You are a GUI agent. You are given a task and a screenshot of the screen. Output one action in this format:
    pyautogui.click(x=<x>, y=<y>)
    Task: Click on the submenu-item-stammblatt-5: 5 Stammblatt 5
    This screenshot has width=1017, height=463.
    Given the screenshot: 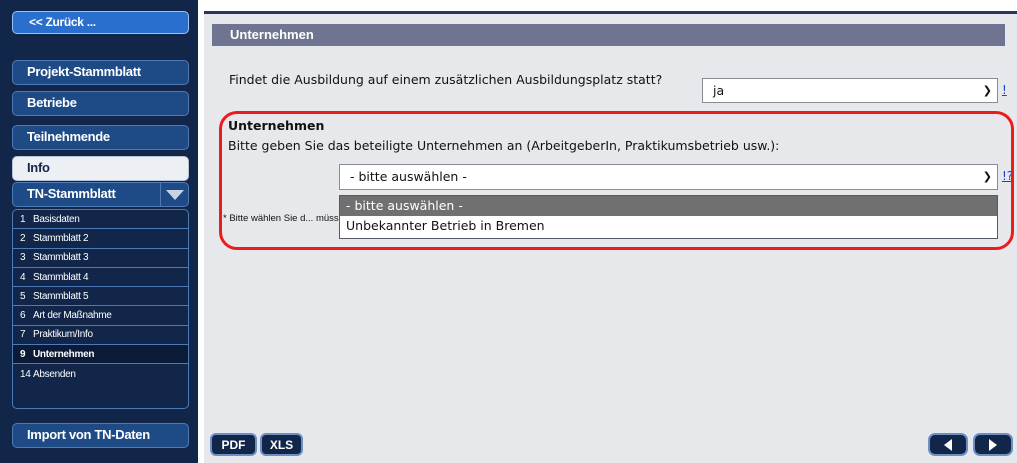 What is the action you would take?
    pyautogui.click(x=100, y=297)
    